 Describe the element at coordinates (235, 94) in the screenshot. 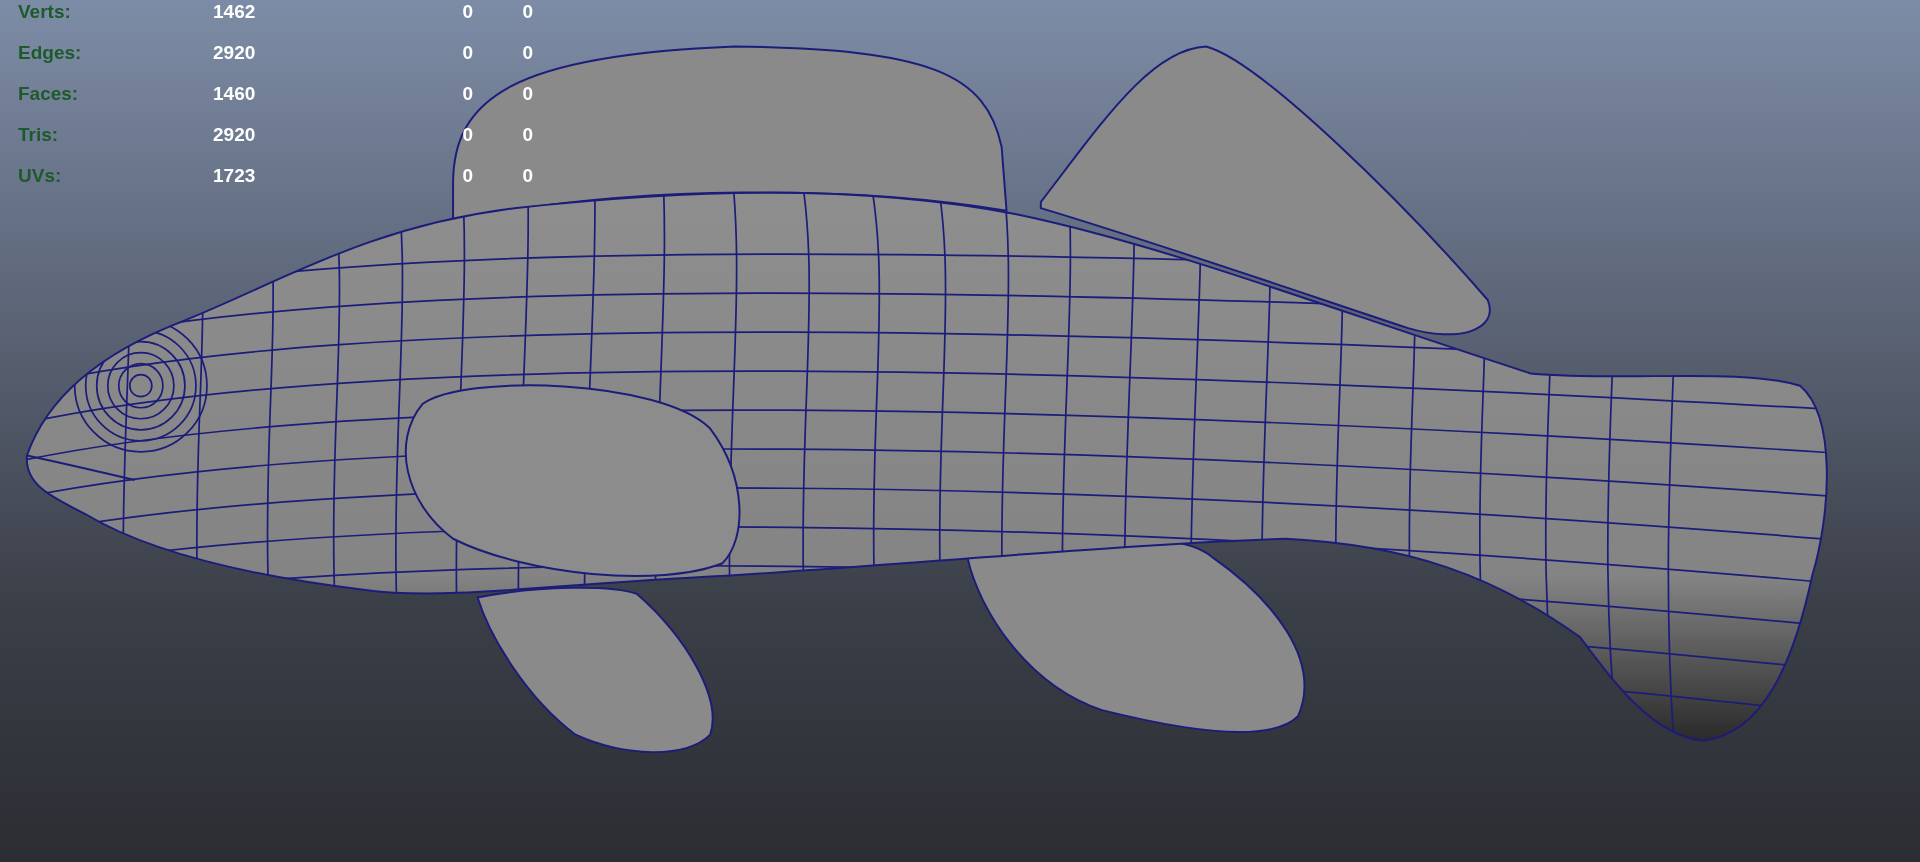

I see `stat-value: 1460` at that location.